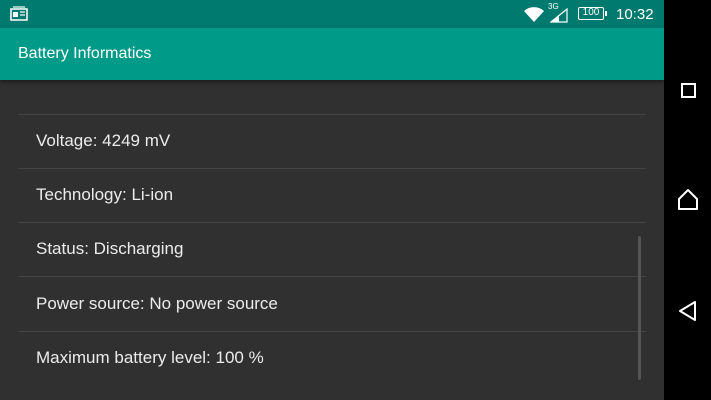 Image resolution: width=711 pixels, height=400 pixels. I want to click on list-item: Technology: Li-ion, so click(332, 195).